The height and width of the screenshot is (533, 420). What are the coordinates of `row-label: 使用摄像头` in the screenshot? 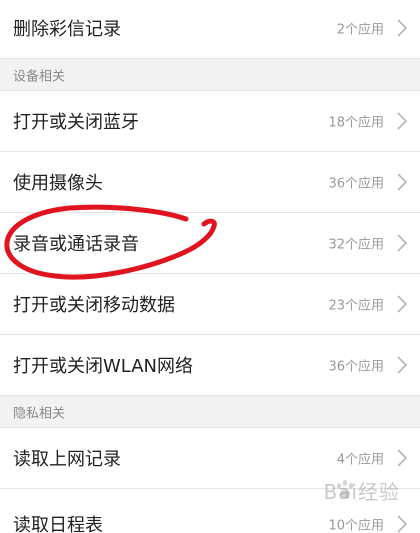 It's located at (58, 183).